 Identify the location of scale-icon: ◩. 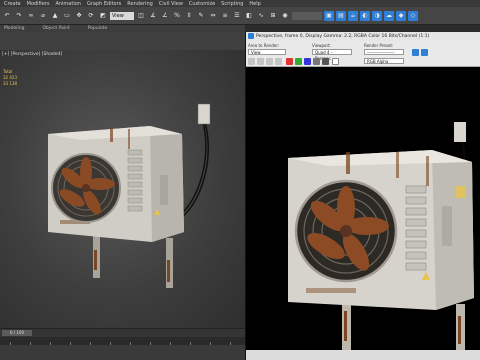
(103, 16).